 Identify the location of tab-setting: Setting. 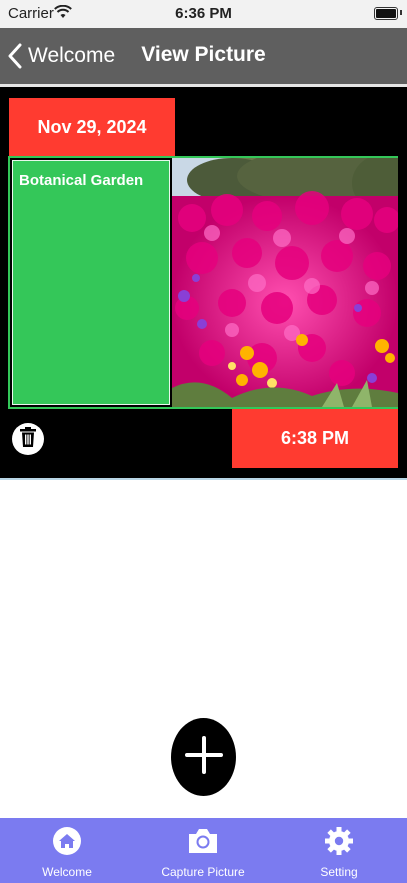
(339, 850).